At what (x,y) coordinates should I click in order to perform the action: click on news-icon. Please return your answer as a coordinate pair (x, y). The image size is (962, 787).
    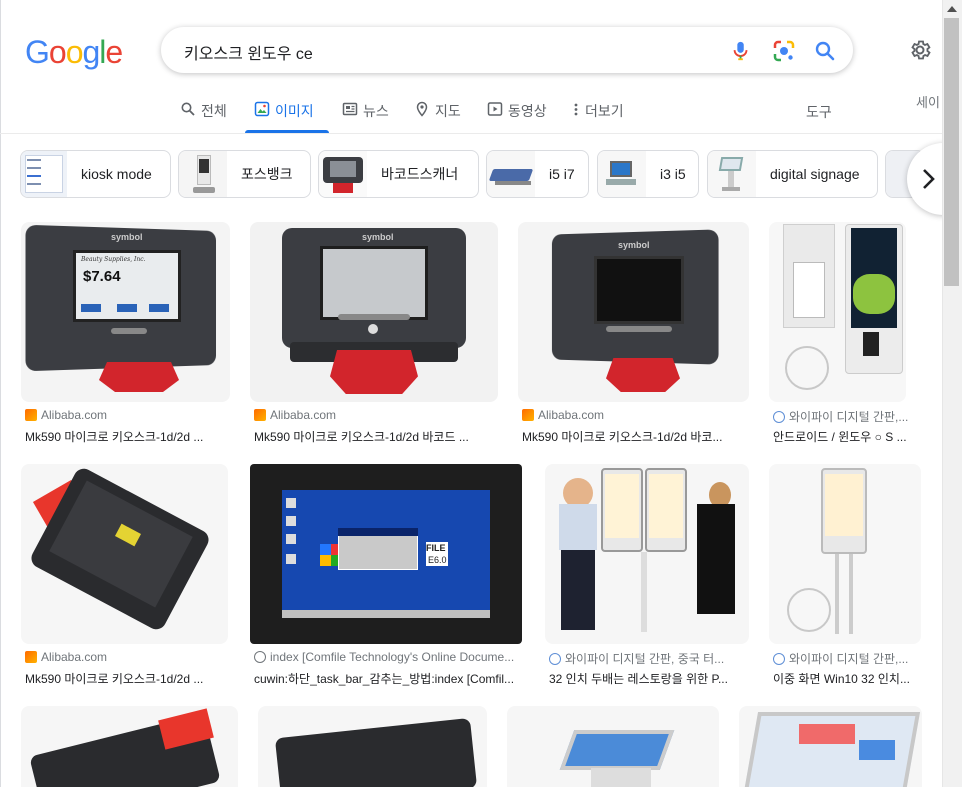
    Looking at the image, I should click on (350, 109).